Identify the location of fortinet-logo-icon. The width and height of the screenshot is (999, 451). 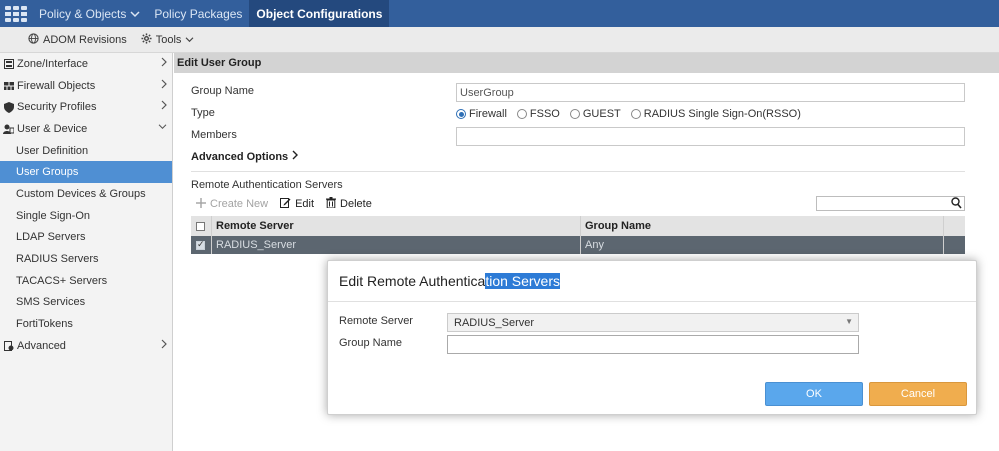
(16, 13).